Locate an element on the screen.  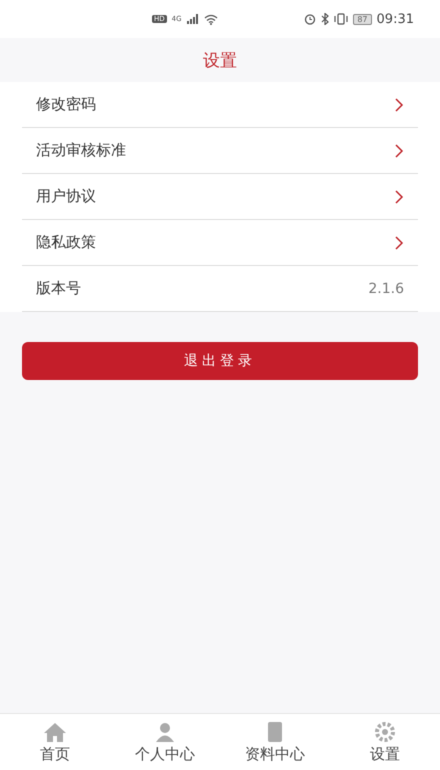
alarm-icon is located at coordinates (310, 19).